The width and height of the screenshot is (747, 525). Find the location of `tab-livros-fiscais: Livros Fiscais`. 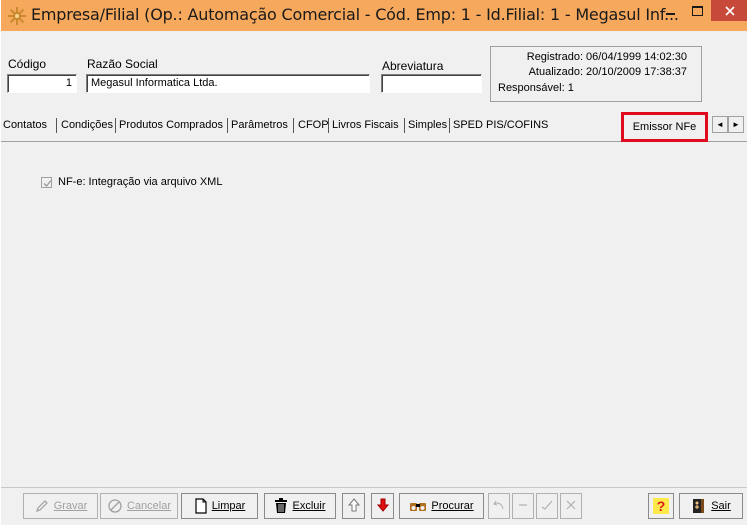

tab-livros-fiscais: Livros Fiscais is located at coordinates (365, 125).